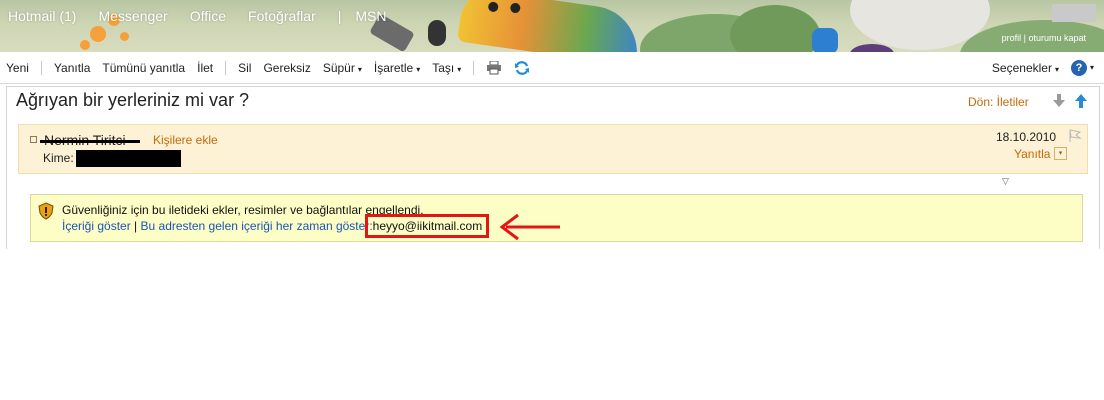 This screenshot has width=1104, height=400. Describe the element at coordinates (530, 228) in the screenshot. I see `annotation-arrow-icon` at that location.